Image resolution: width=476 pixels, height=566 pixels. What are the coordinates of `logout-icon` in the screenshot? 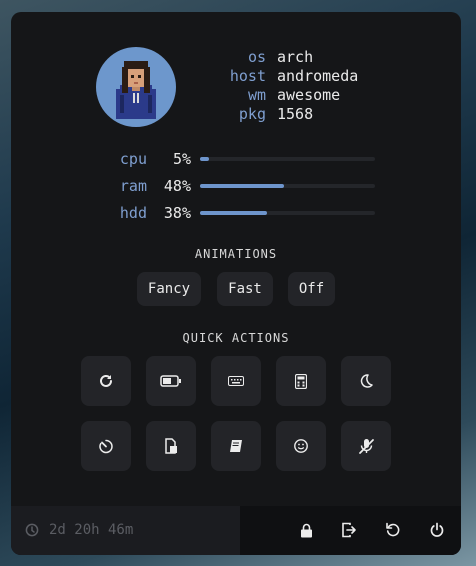 It's located at (349, 530).